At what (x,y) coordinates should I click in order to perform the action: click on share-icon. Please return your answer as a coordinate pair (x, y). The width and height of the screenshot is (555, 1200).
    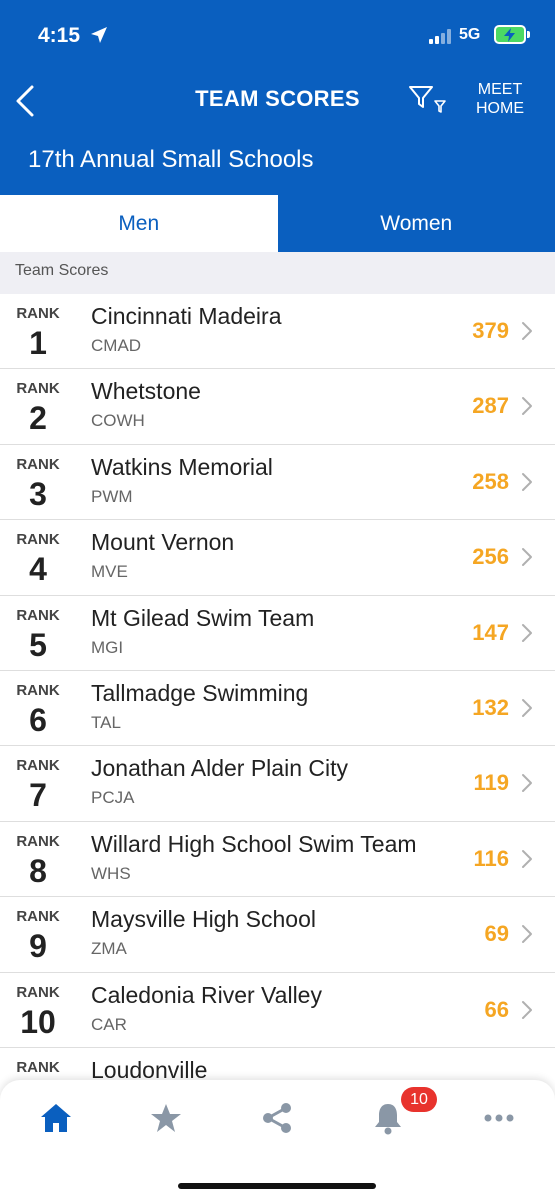
    Looking at the image, I should click on (277, 1118).